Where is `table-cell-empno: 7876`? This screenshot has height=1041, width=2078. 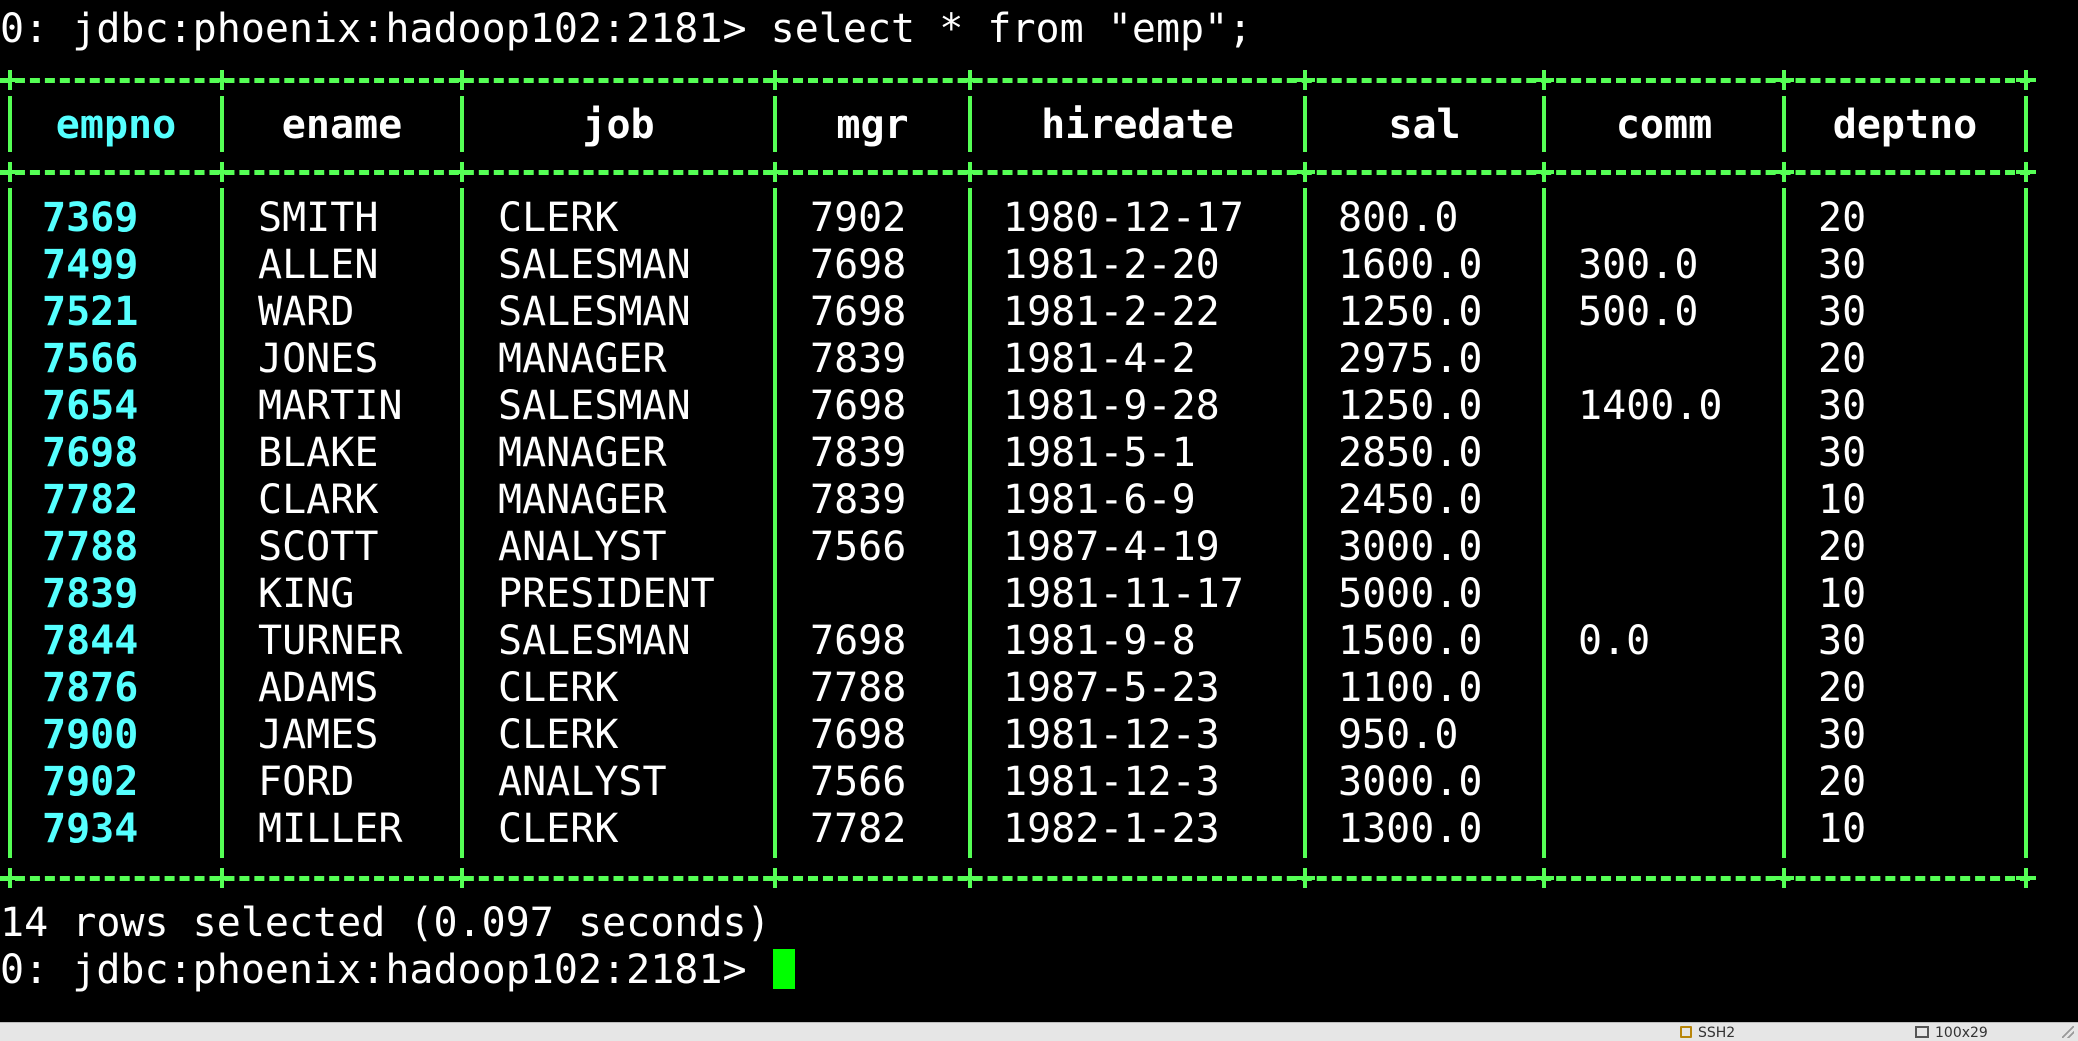
table-cell-empno: 7876 is located at coordinates (90, 688).